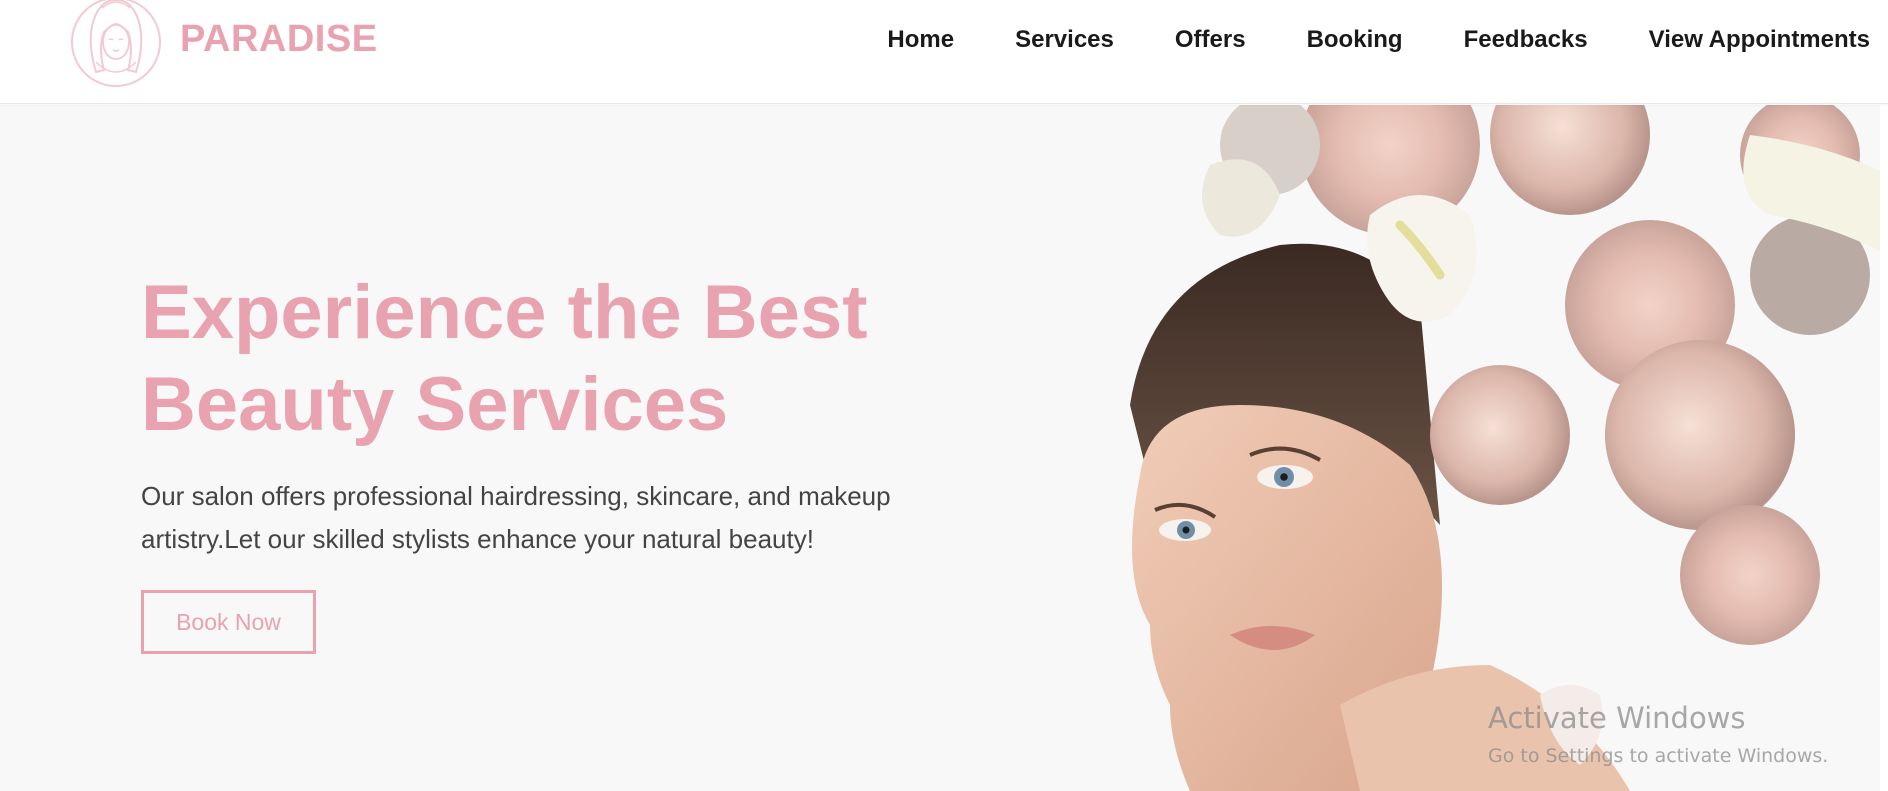 This screenshot has width=1888, height=791. What do you see at coordinates (1210, 40) in the screenshot?
I see `nav-item-offers: Offers` at bounding box center [1210, 40].